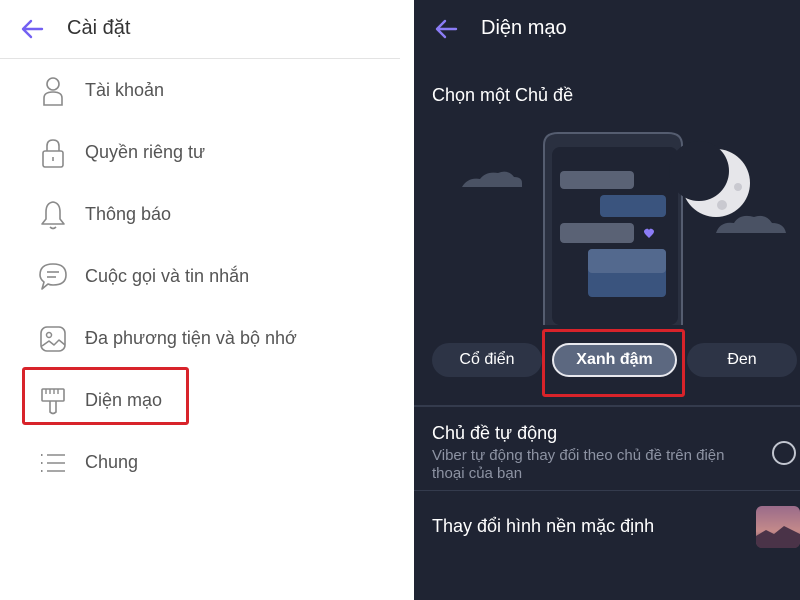 The height and width of the screenshot is (600, 800). I want to click on wallpaper-thumbnail, so click(778, 527).